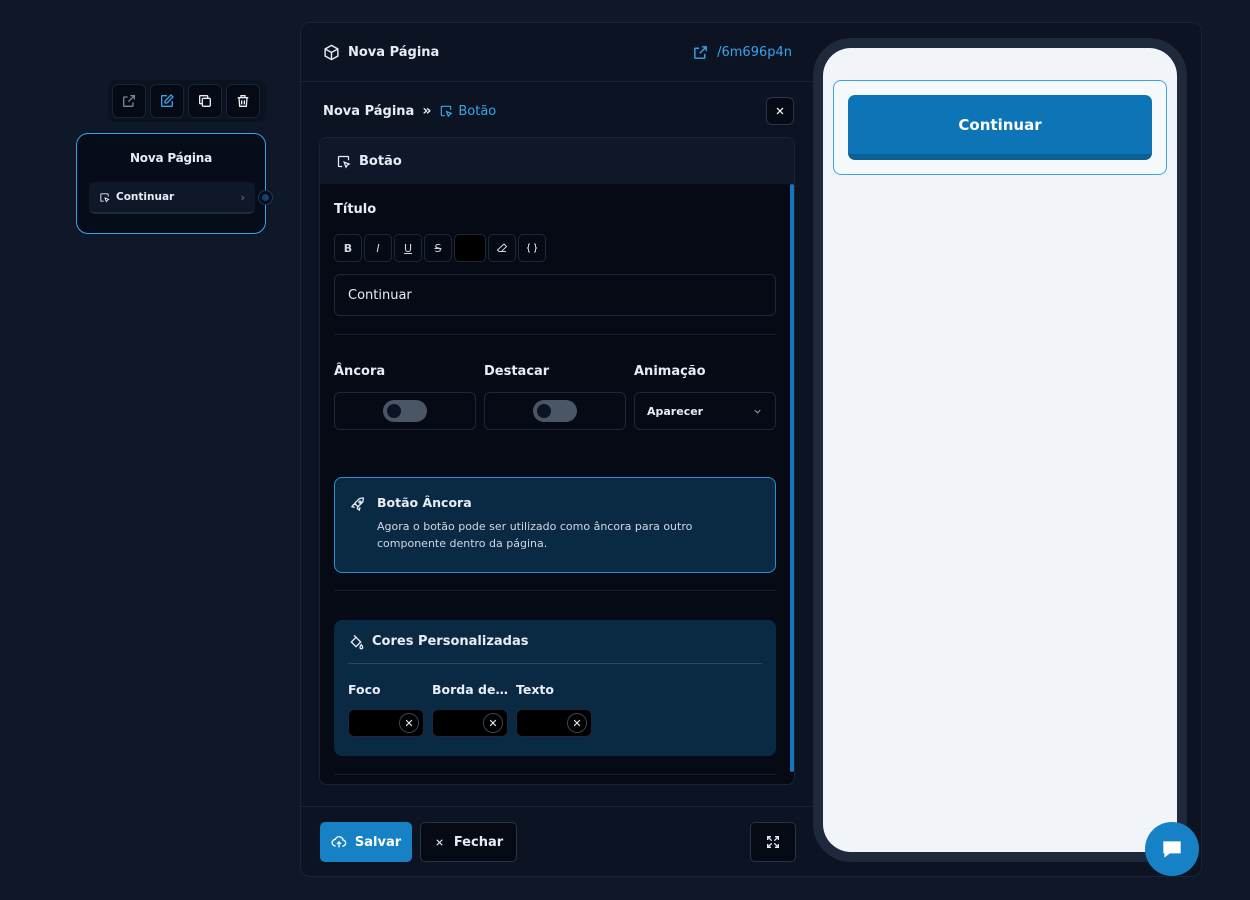 The image size is (1250, 900). I want to click on color-texto: Texto ✕, so click(555, 709).